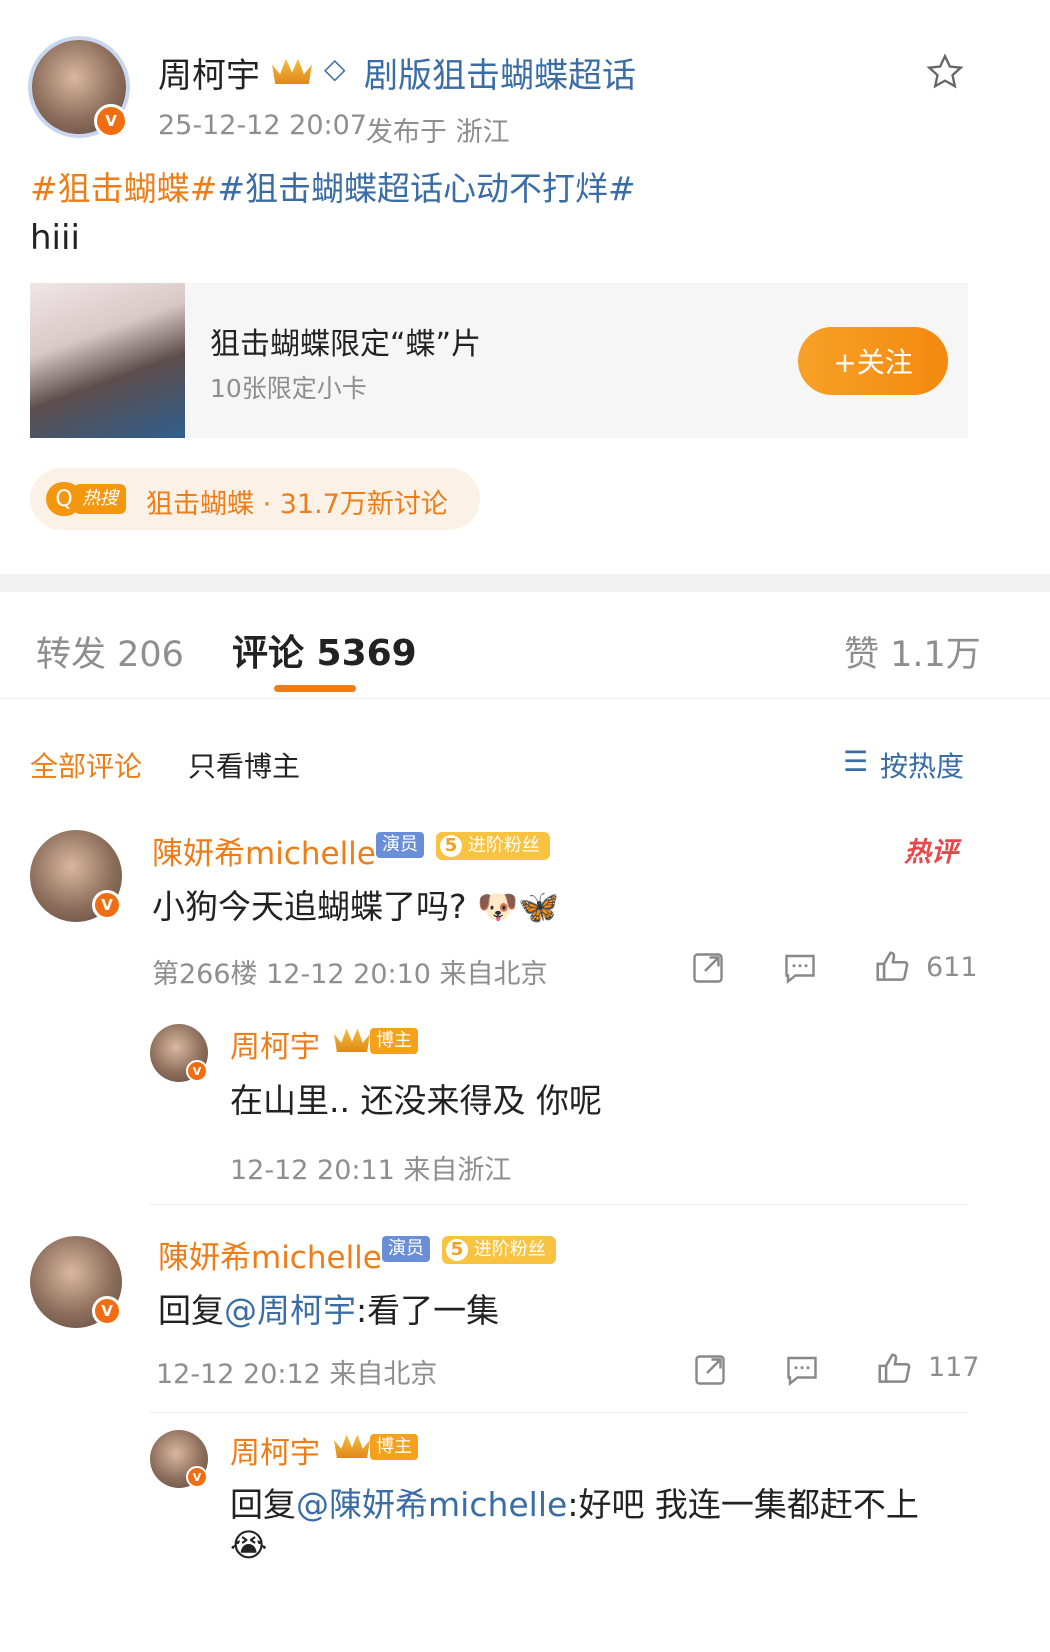 The width and height of the screenshot is (1050, 1652). Describe the element at coordinates (431, 1504) in the screenshot. I see `mention-link: @陳妍希michelle` at that location.